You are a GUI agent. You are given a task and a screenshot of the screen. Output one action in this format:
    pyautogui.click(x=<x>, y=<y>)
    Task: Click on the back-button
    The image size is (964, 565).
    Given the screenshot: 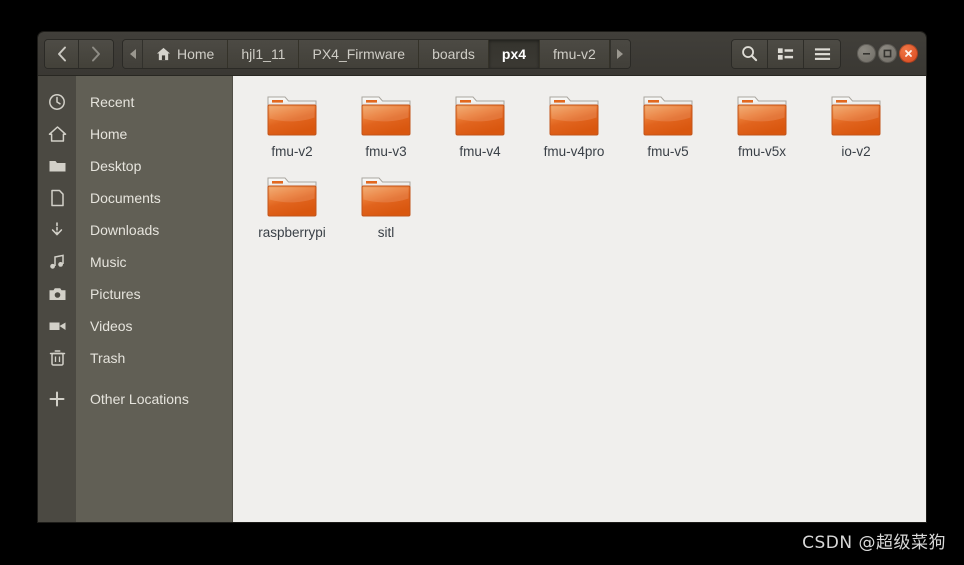 What is the action you would take?
    pyautogui.click(x=62, y=53)
    